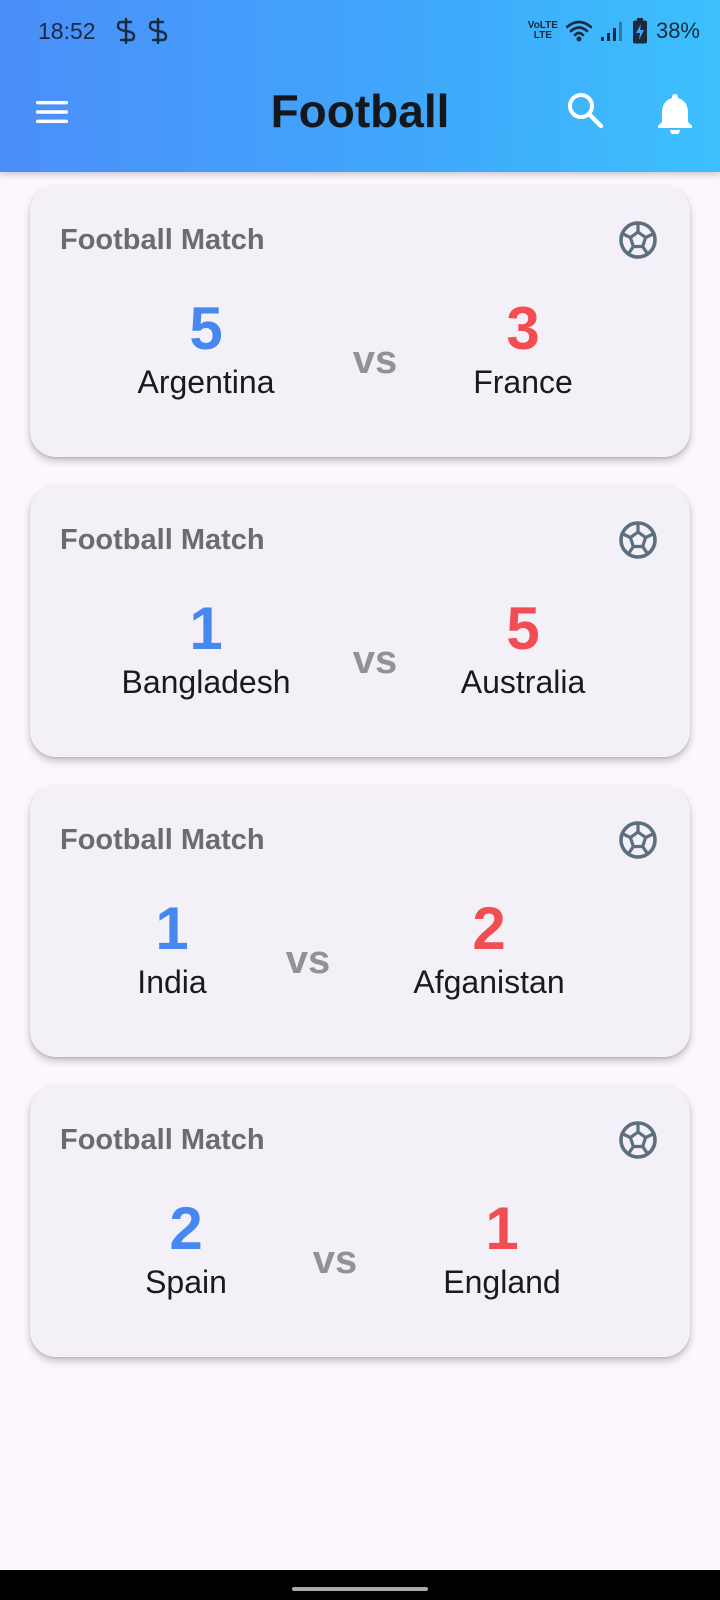 The height and width of the screenshot is (1600, 720). I want to click on home-team: 1 Bangladesh, so click(206, 648).